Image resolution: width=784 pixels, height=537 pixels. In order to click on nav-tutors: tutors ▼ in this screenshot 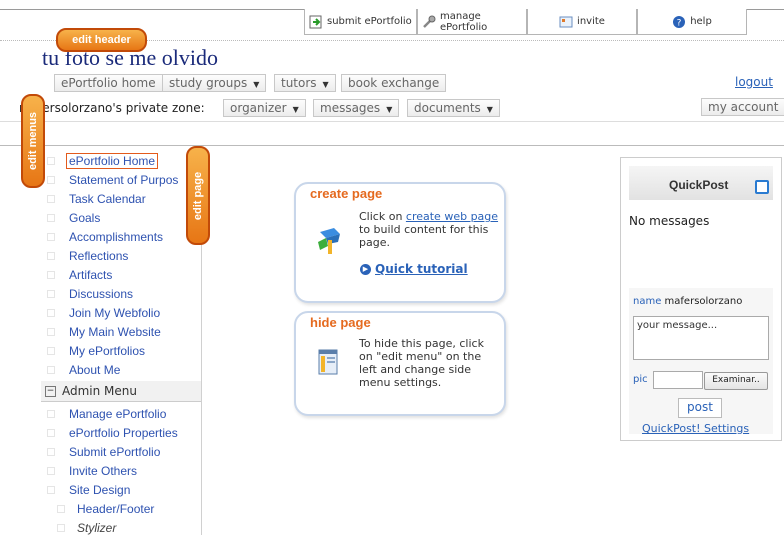, I will do `click(305, 83)`.